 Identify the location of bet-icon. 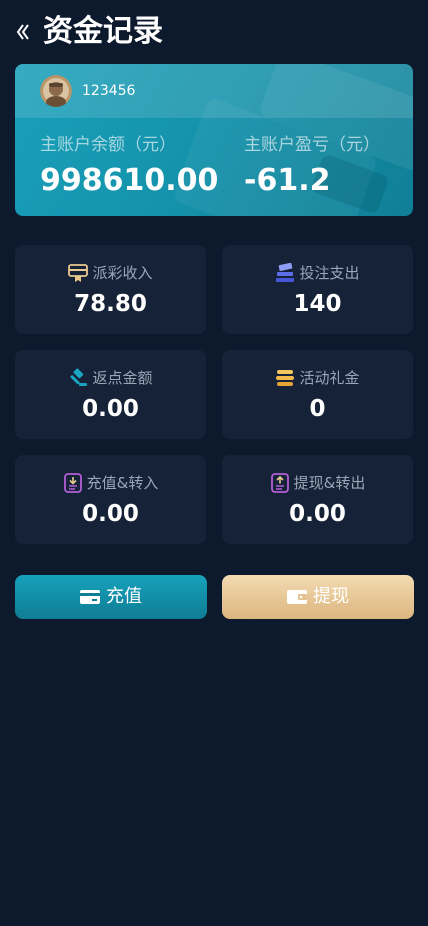
(285, 272).